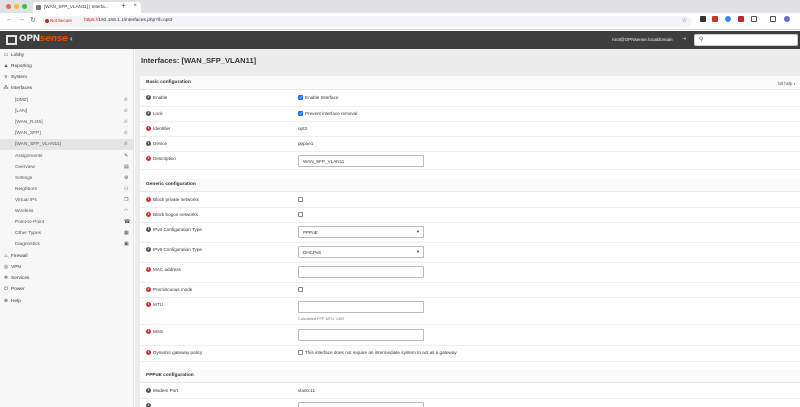  What do you see at coordinates (58, 20) in the screenshot?
I see `security-indicator: Not Secure` at bounding box center [58, 20].